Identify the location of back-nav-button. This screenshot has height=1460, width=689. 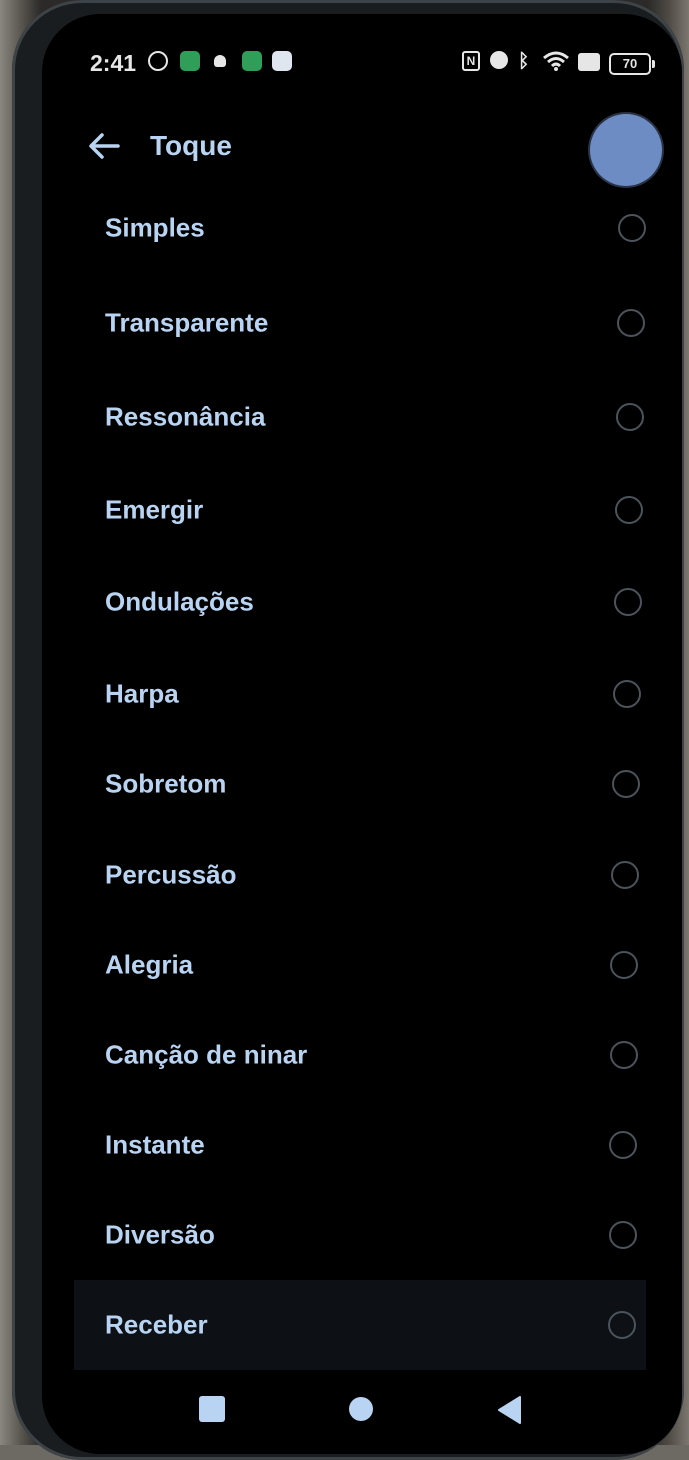
(509, 1410).